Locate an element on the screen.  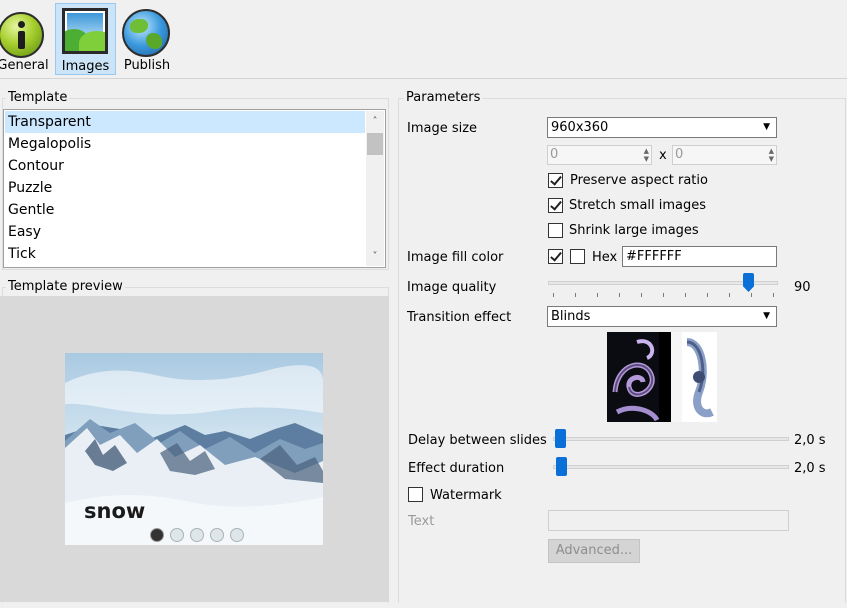
delay-value: 2,0 s is located at coordinates (810, 440).